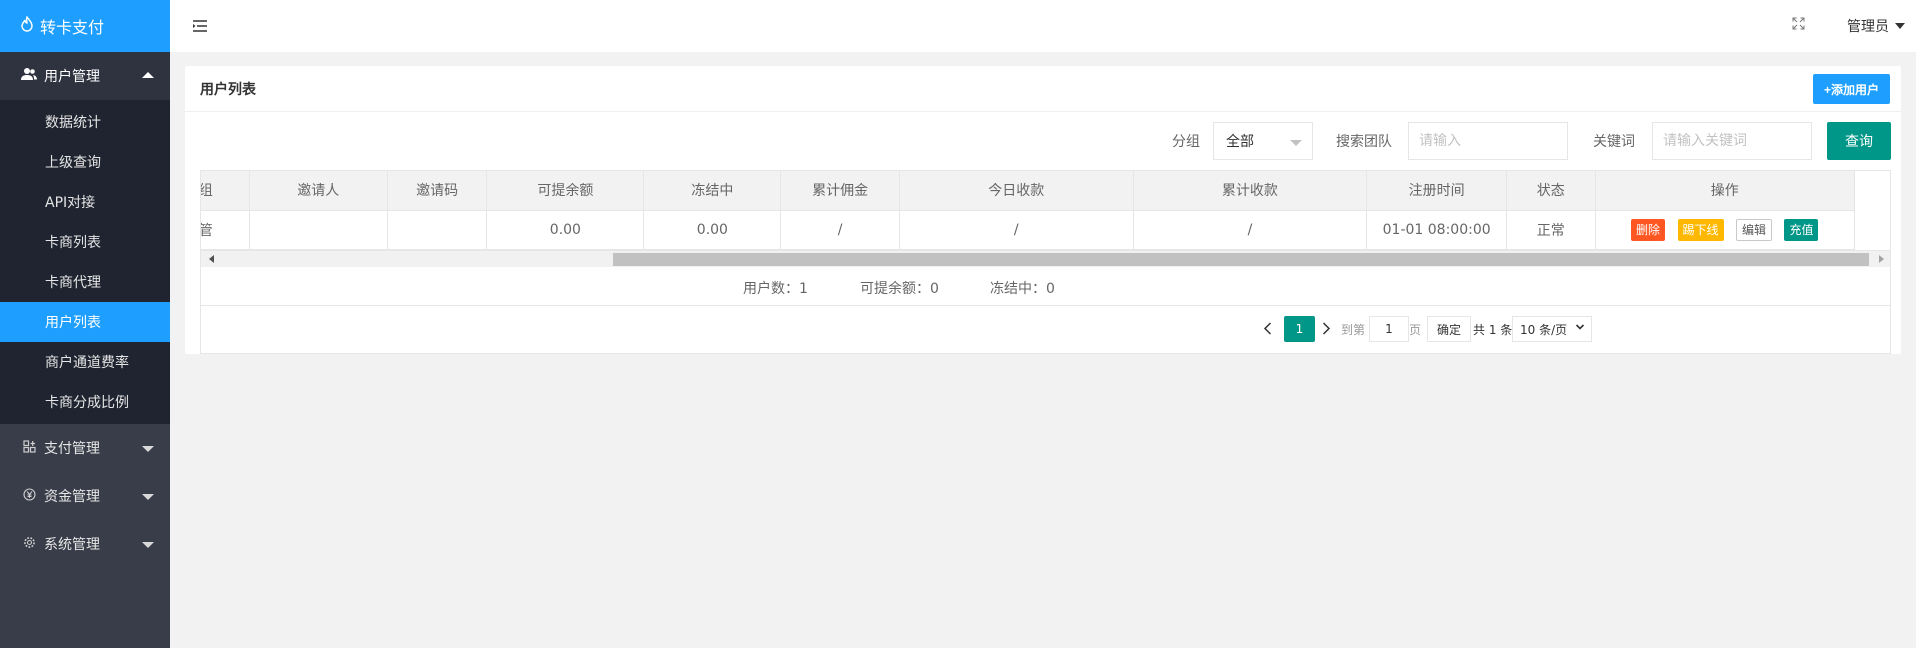  I want to click on group-filter-label: 分组, so click(1186, 142).